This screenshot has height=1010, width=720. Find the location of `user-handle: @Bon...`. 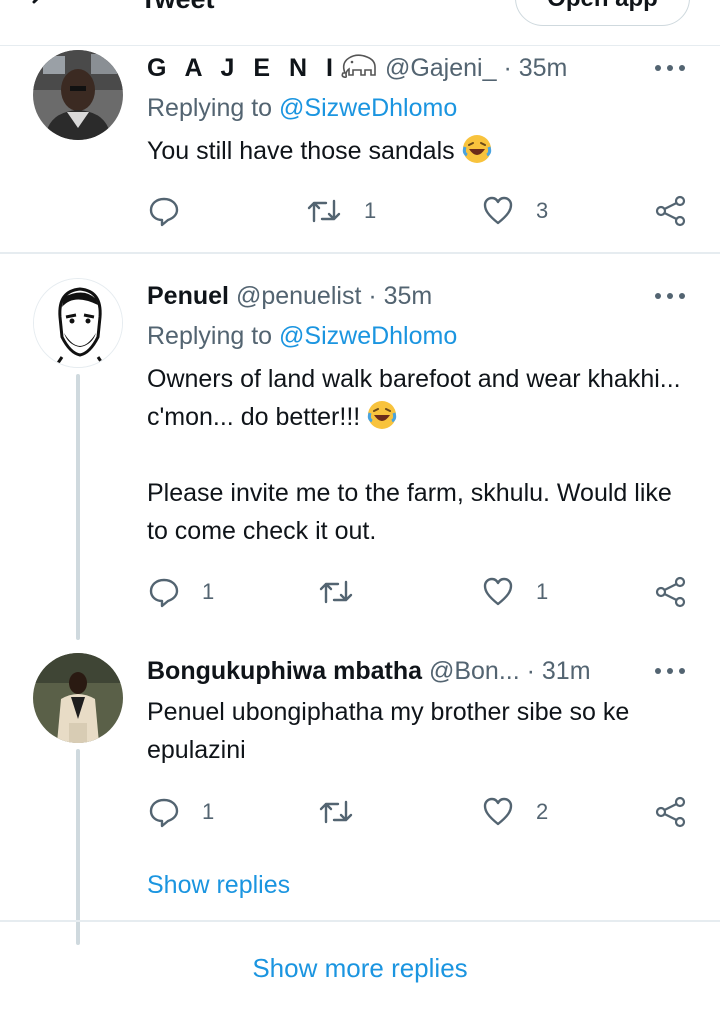

user-handle: @Bon... is located at coordinates (474, 671).